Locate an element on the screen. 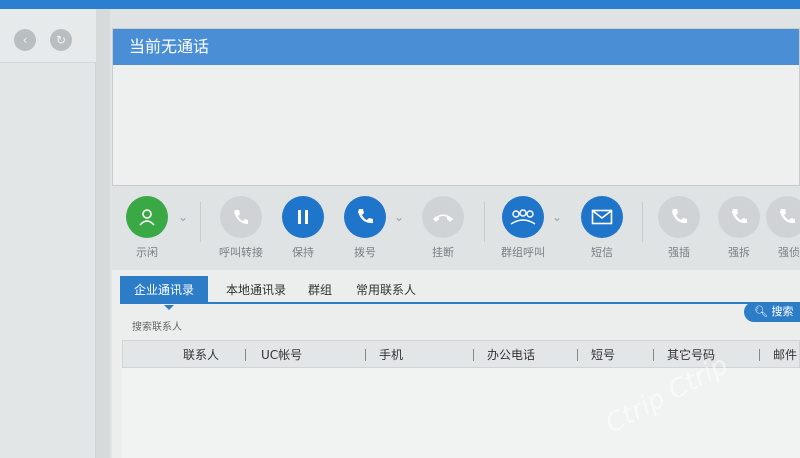 This screenshot has height=458, width=800. hold-button: 保持 is located at coordinates (303, 228).